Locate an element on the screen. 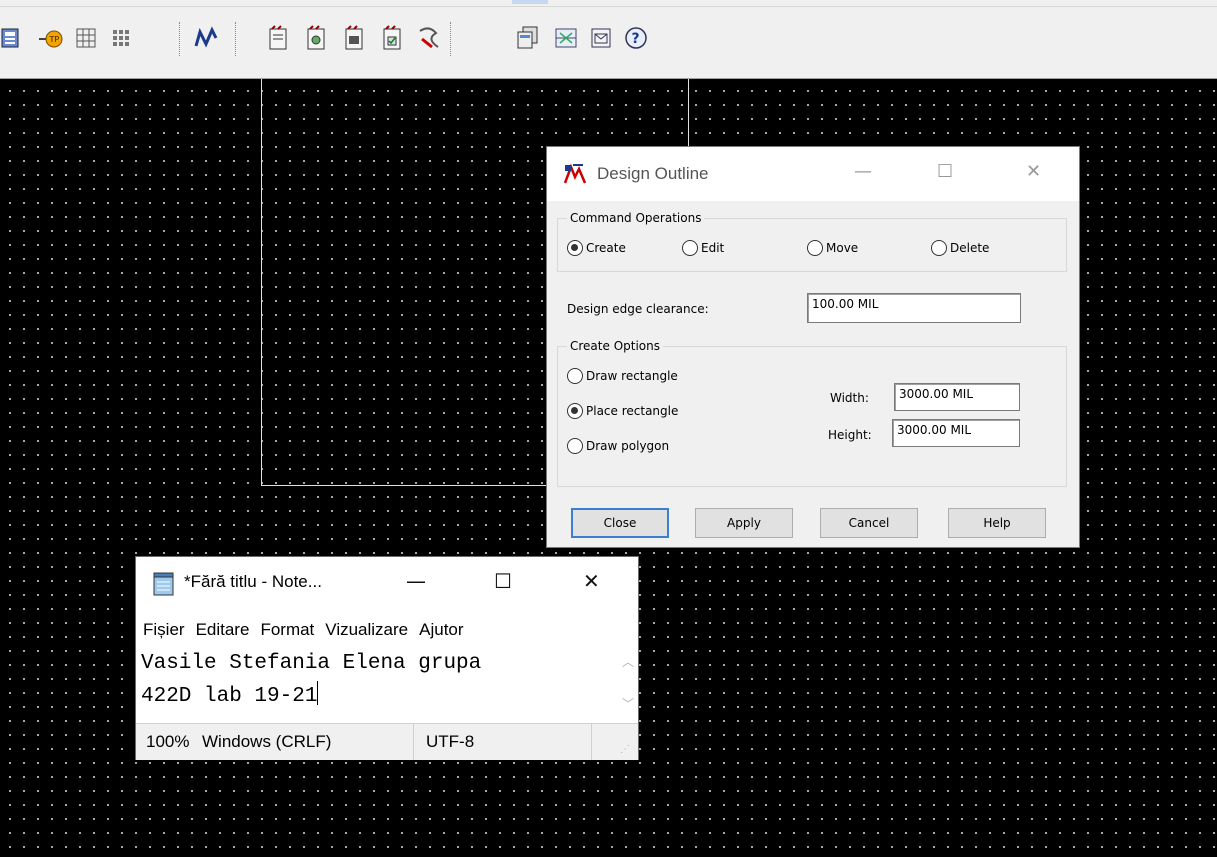 The height and width of the screenshot is (857, 1217). route-icon is located at coordinates (206, 38).